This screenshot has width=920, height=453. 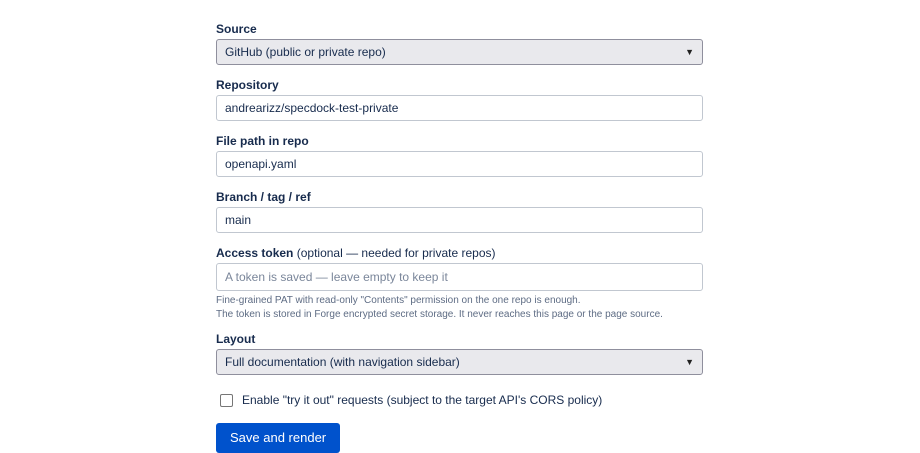 What do you see at coordinates (305, 52) in the screenshot?
I see `source-select-value: GitHub (public or private repo)` at bounding box center [305, 52].